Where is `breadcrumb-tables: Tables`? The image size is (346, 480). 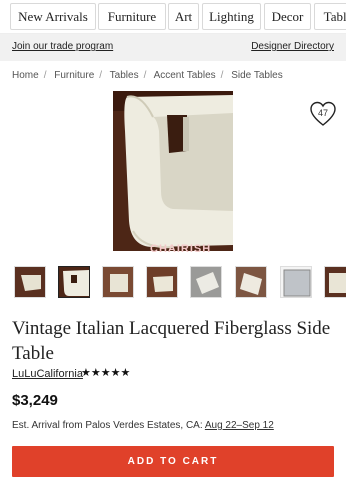 breadcrumb-tables: Tables is located at coordinates (124, 75).